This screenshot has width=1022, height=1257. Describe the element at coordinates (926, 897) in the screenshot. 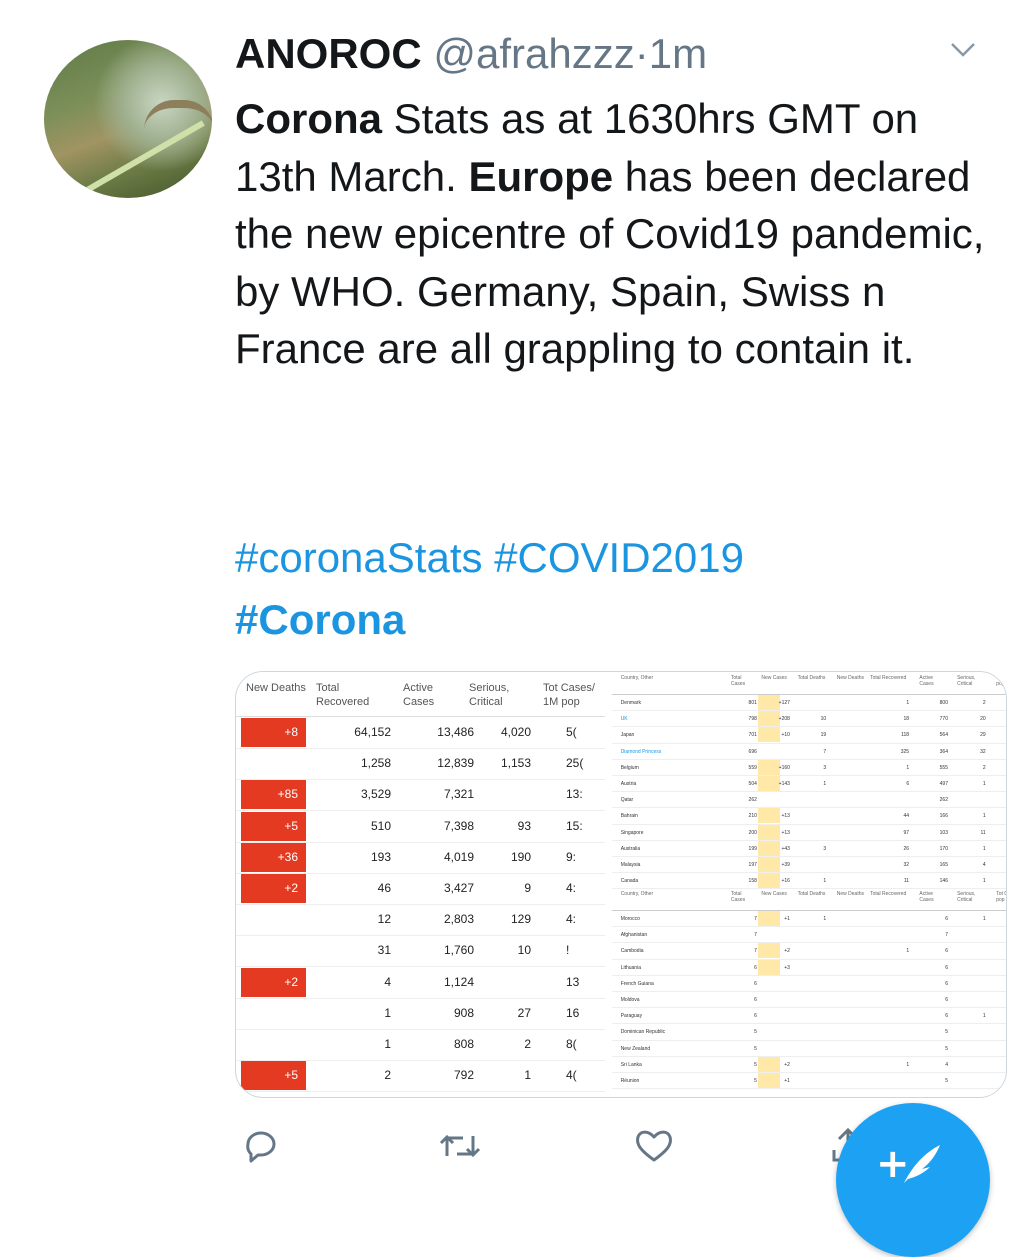

I see `right-header-cell: Active Cases` at that location.